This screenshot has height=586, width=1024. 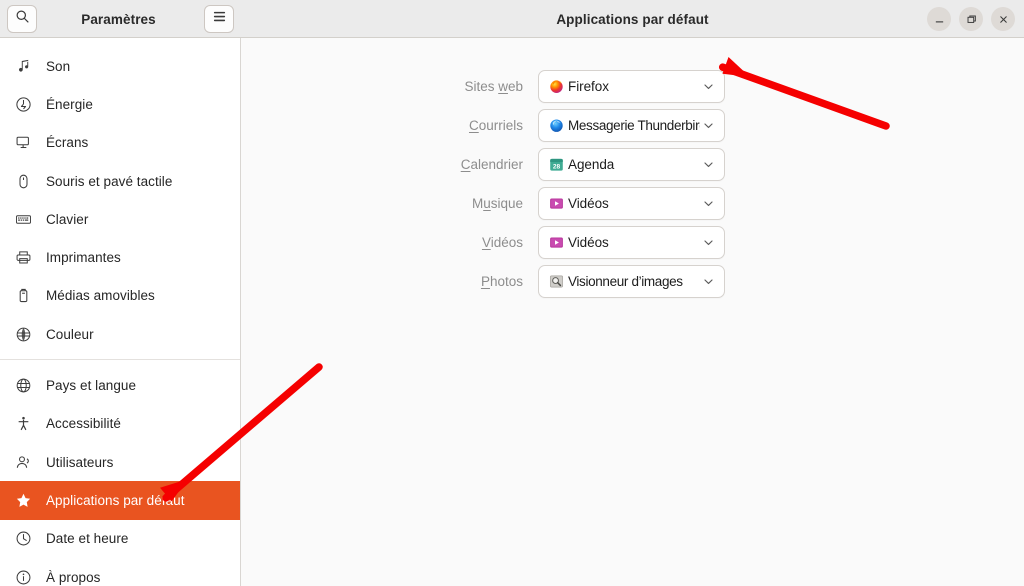 I want to click on info-icon, so click(x=23, y=577).